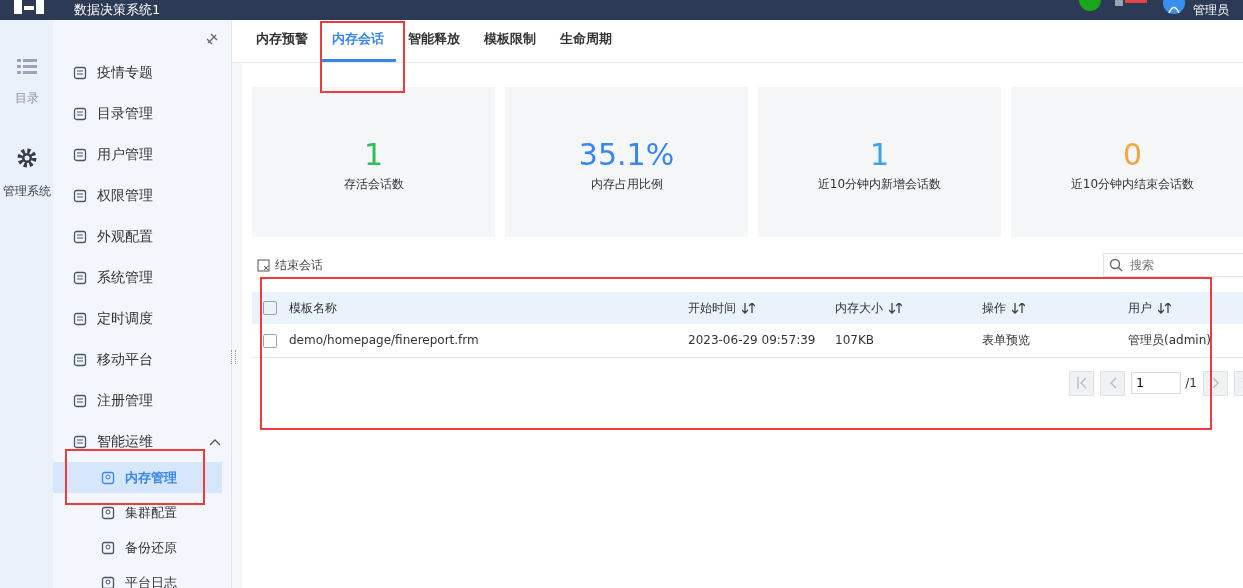 This screenshot has width=1243, height=588. What do you see at coordinates (1173, 265) in the screenshot?
I see `search-field: 搜索` at bounding box center [1173, 265].